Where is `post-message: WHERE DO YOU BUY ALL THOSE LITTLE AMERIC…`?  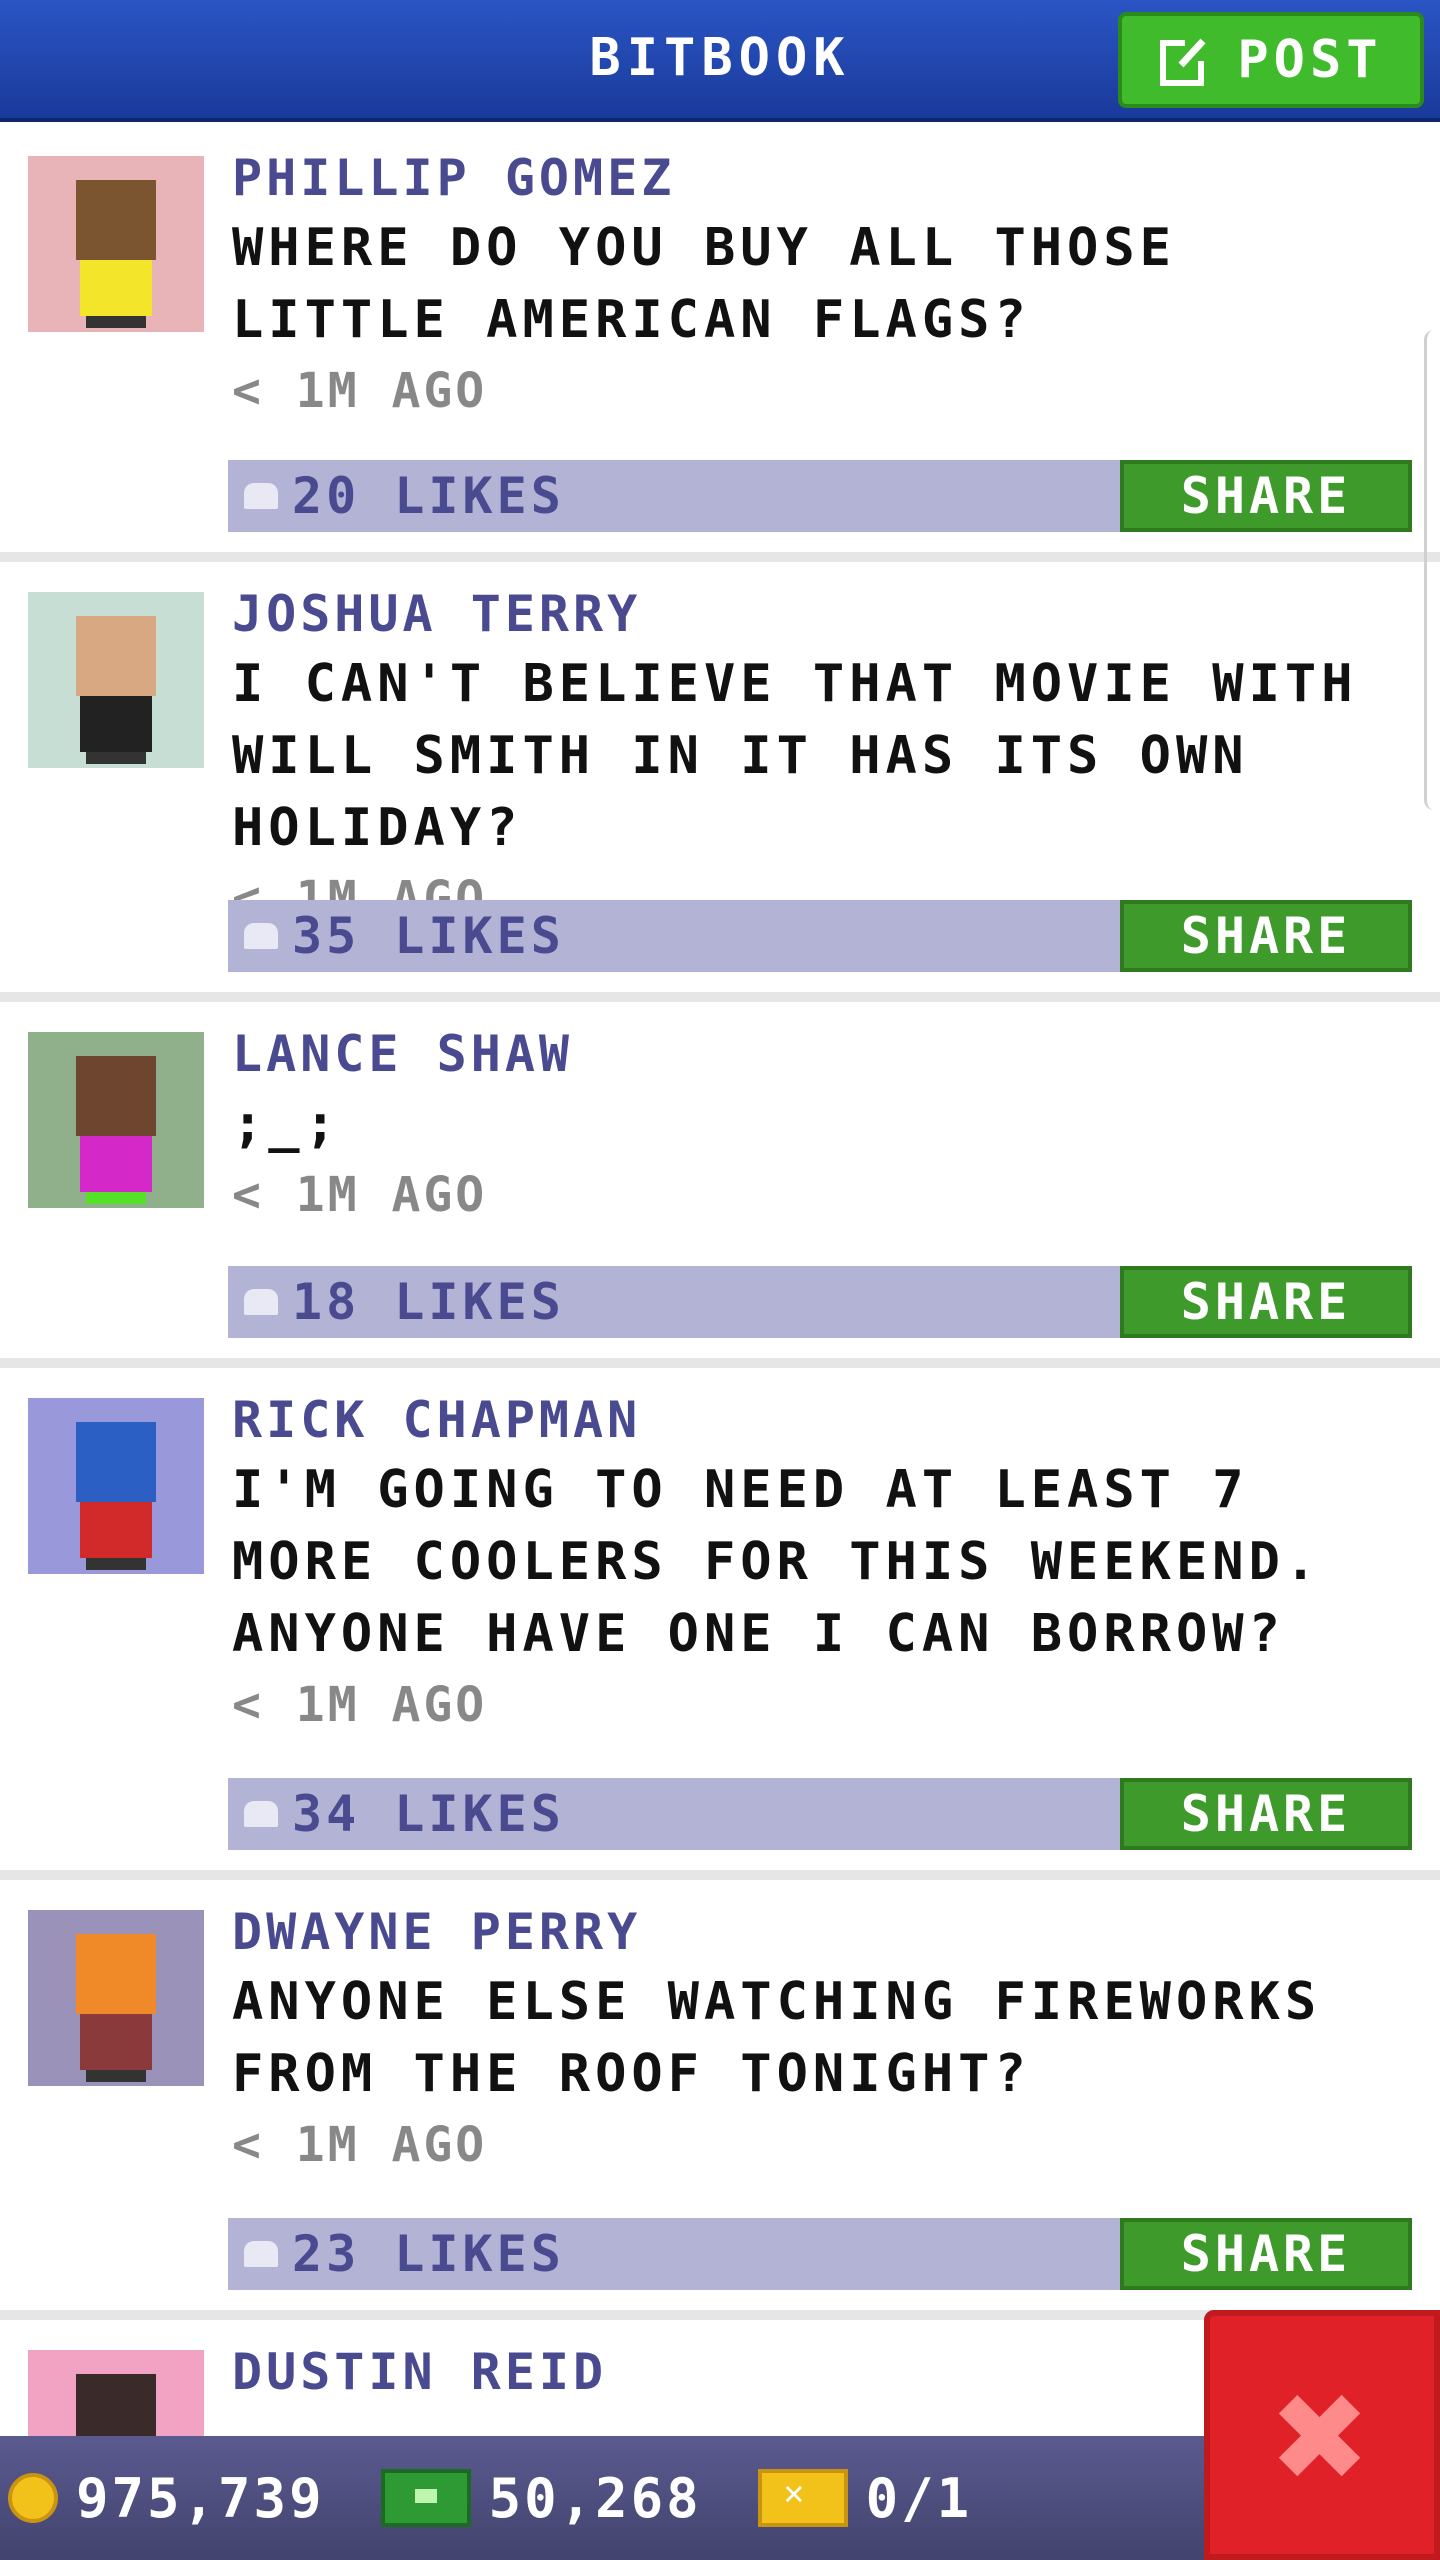
post-message: WHERE DO YOU BUY ALL THOSE LITTLE AMERIC… is located at coordinates (704, 284).